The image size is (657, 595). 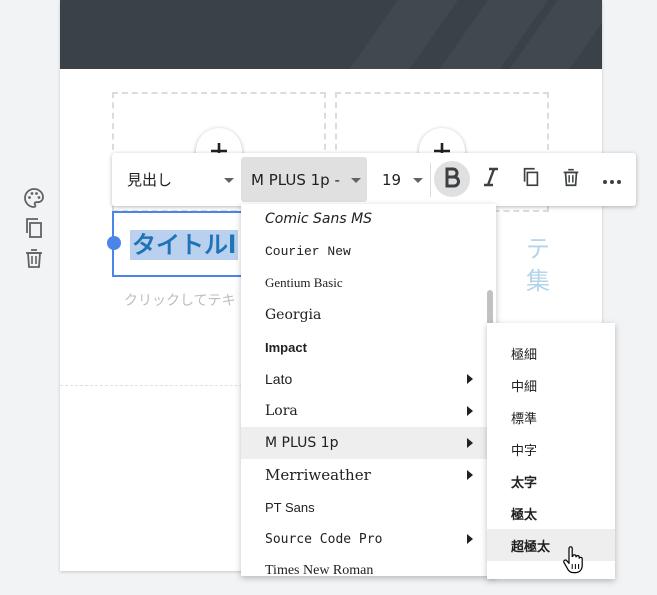 What do you see at coordinates (368, 283) in the screenshot?
I see `font-option-gentium-basic: Gentium Basic` at bounding box center [368, 283].